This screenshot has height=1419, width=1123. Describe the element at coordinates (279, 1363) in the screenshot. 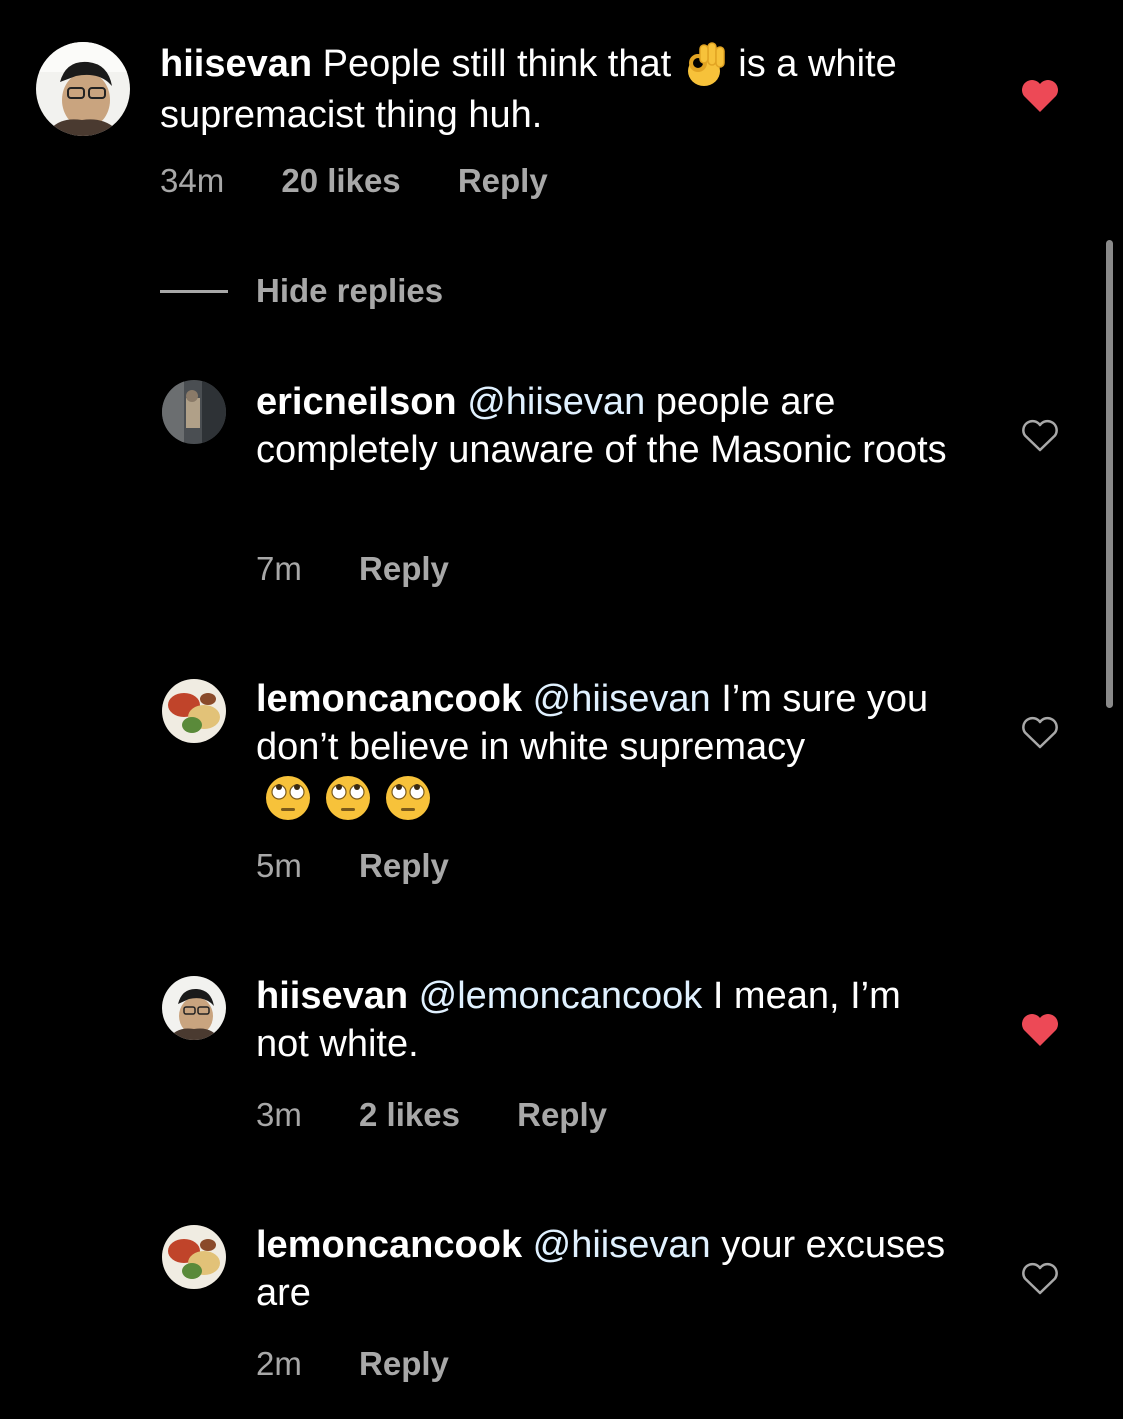

I see `timestamp: 2m` at that location.